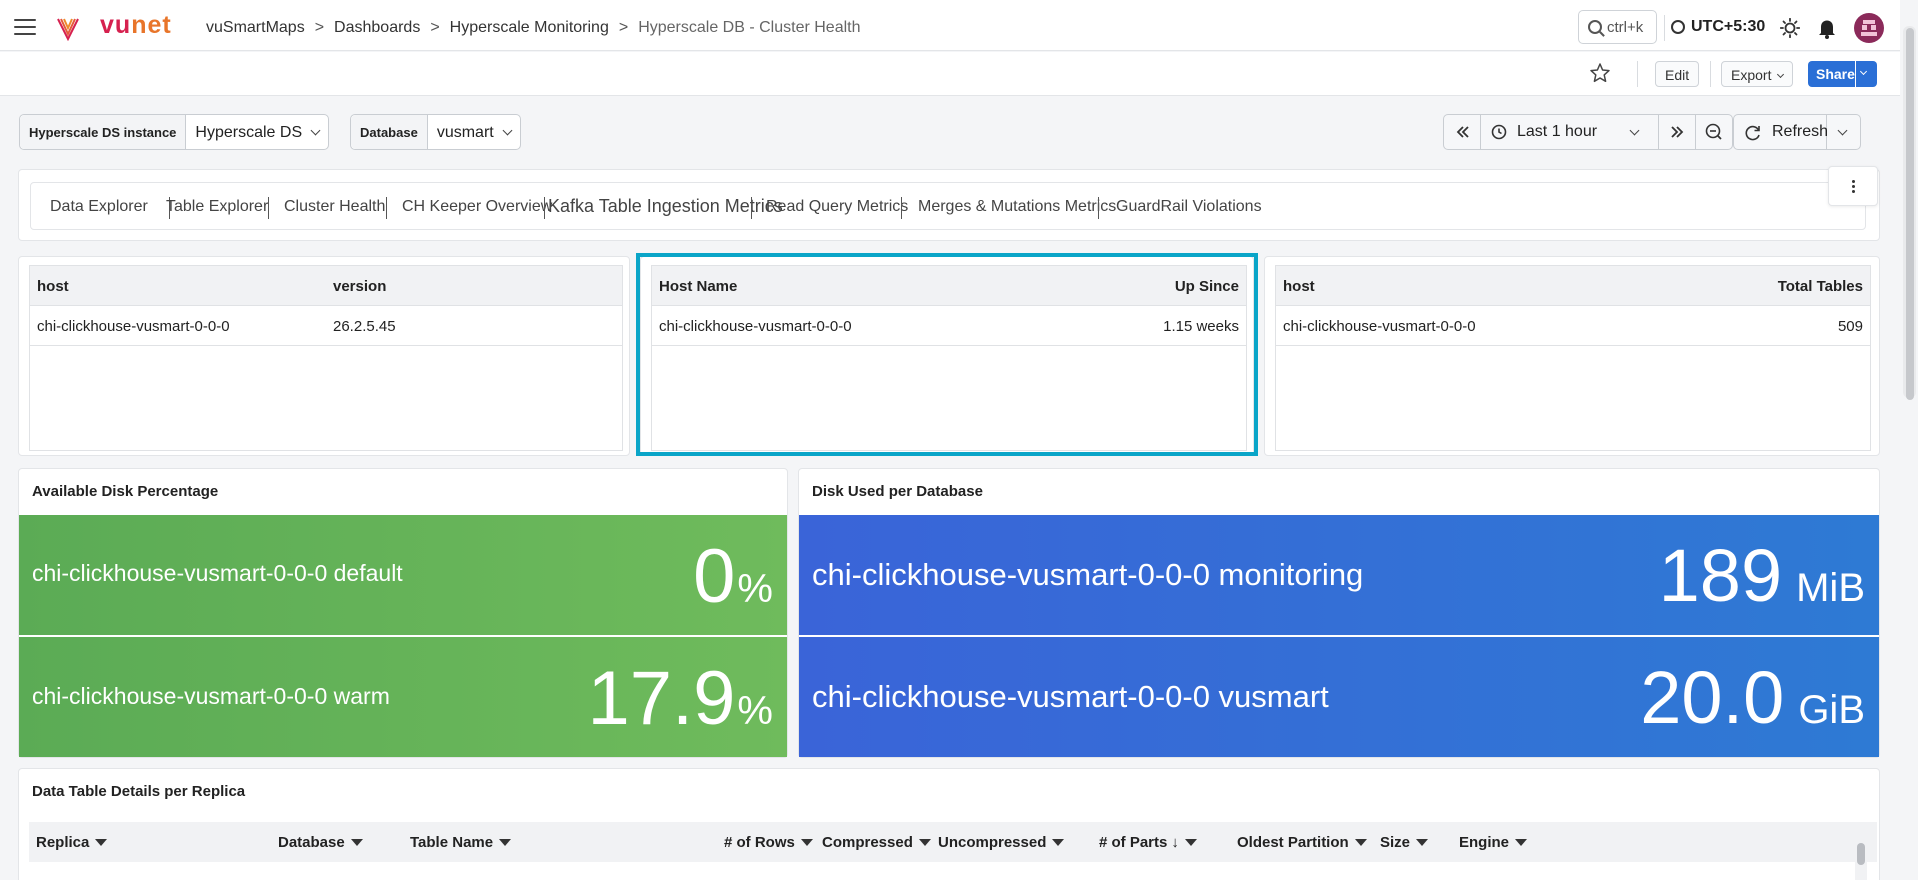 This screenshot has height=880, width=1918. What do you see at coordinates (1600, 73) in the screenshot?
I see `favorite-star-icon` at bounding box center [1600, 73].